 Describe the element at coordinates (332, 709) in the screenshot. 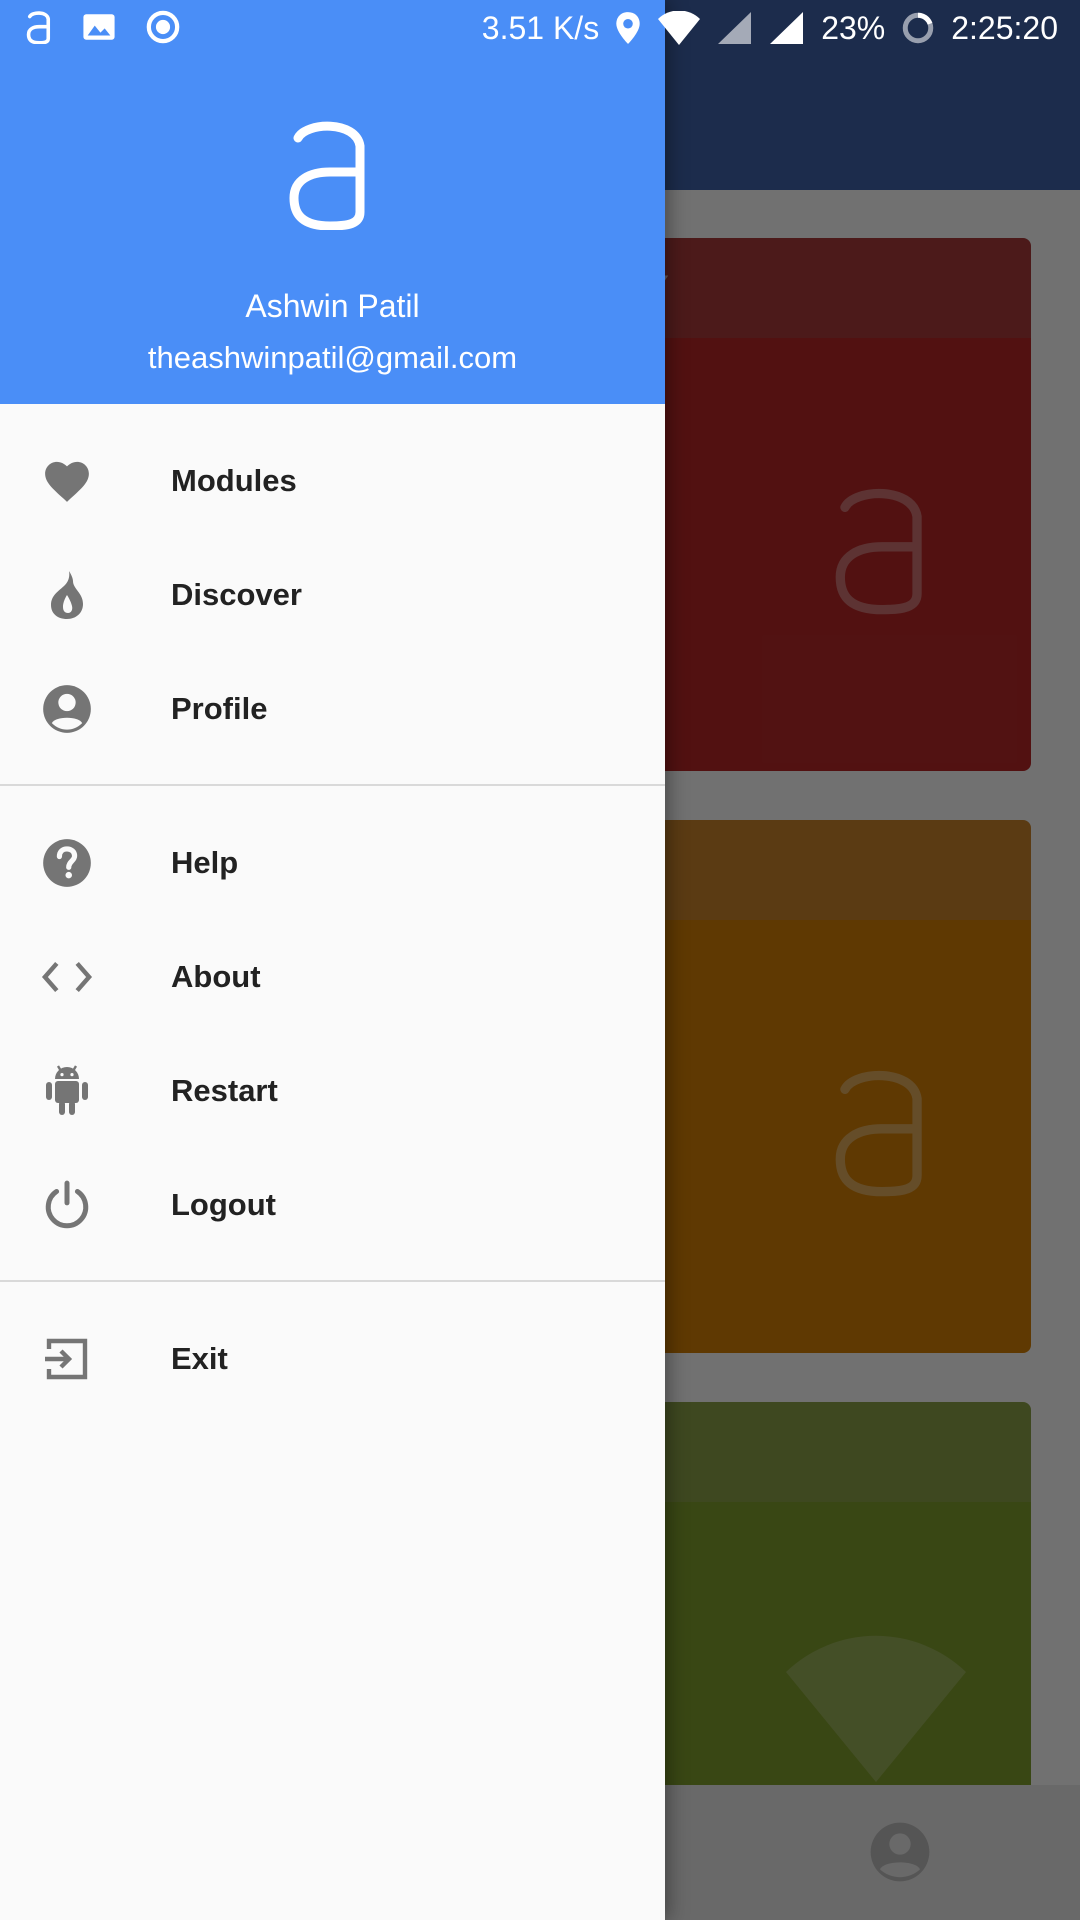

I see `menu-item-profile: Profile` at that location.